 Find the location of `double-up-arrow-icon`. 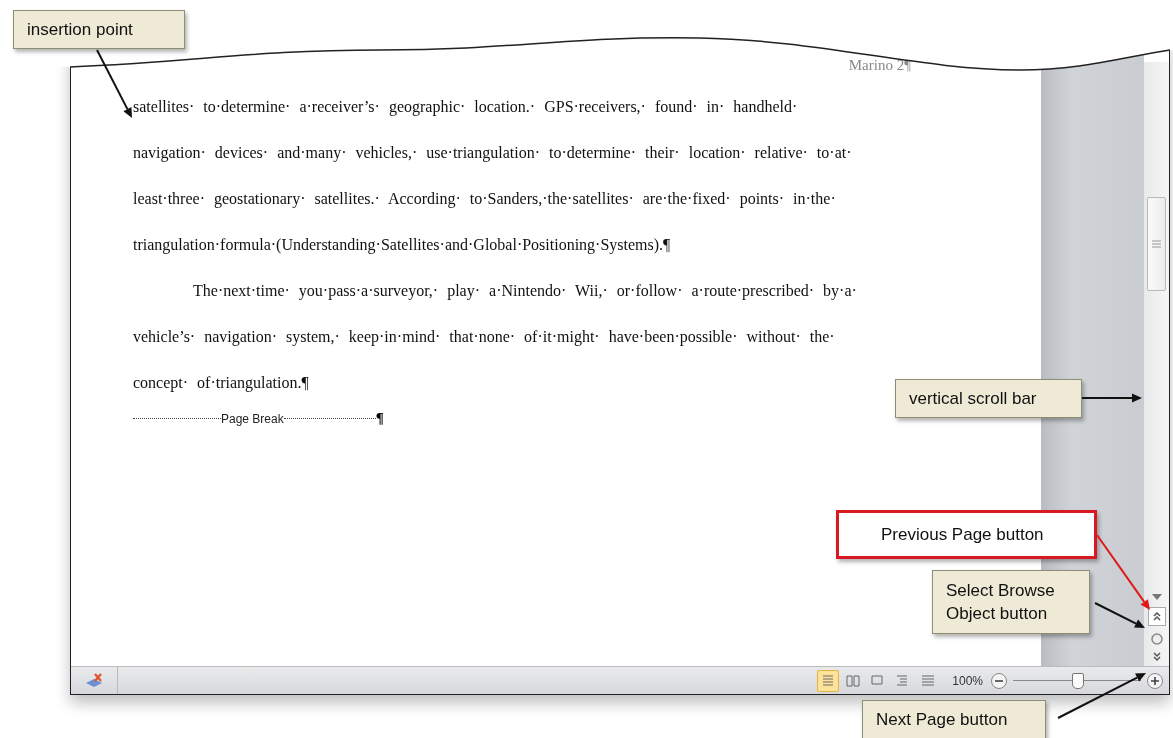

double-up-arrow-icon is located at coordinates (1156, 616).